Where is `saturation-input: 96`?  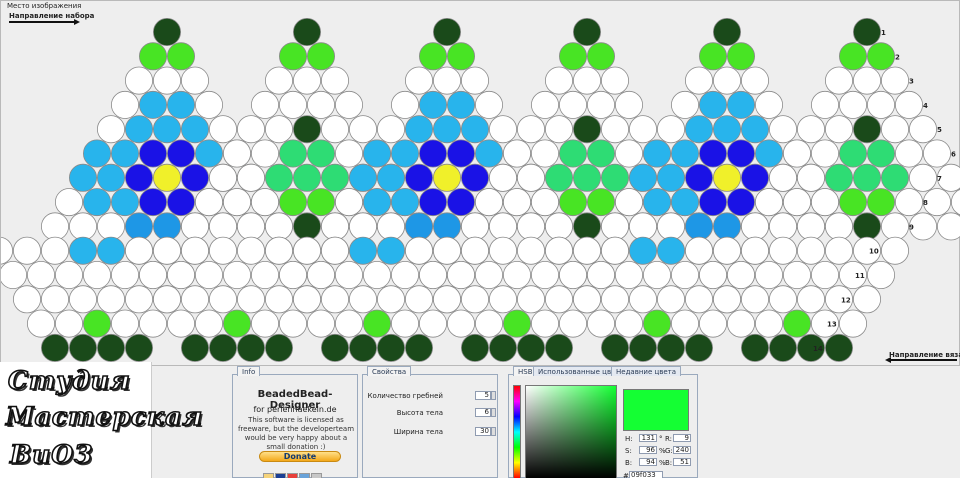 saturation-input: 96 is located at coordinates (648, 450).